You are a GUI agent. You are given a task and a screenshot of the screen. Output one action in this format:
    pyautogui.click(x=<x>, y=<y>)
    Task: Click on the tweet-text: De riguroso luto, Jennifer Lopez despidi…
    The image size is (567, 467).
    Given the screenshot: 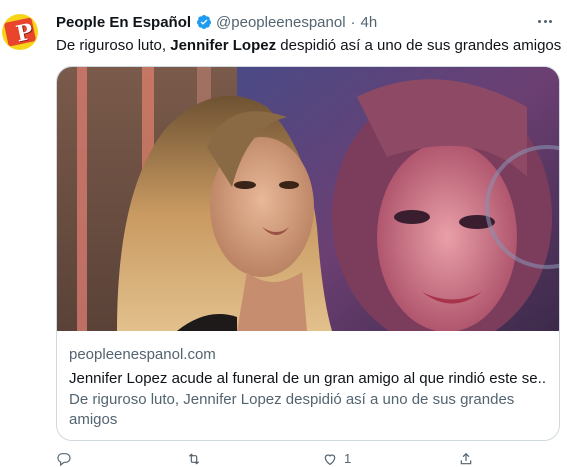 What is the action you would take?
    pyautogui.click(x=308, y=46)
    